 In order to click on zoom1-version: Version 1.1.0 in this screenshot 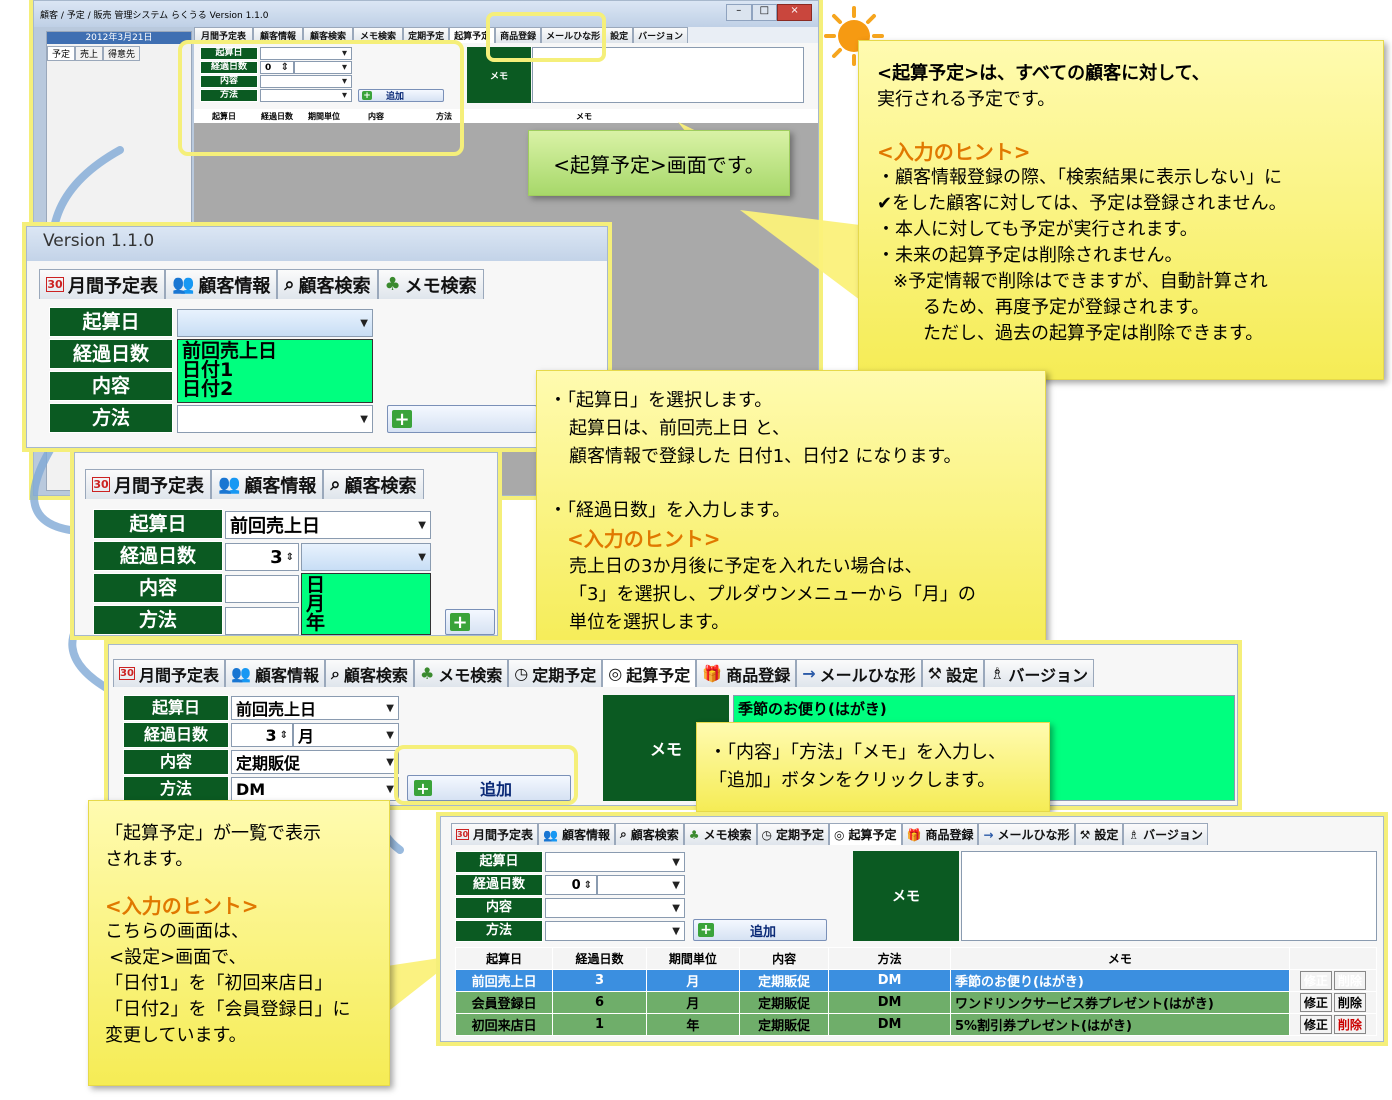, I will do `click(317, 244)`.